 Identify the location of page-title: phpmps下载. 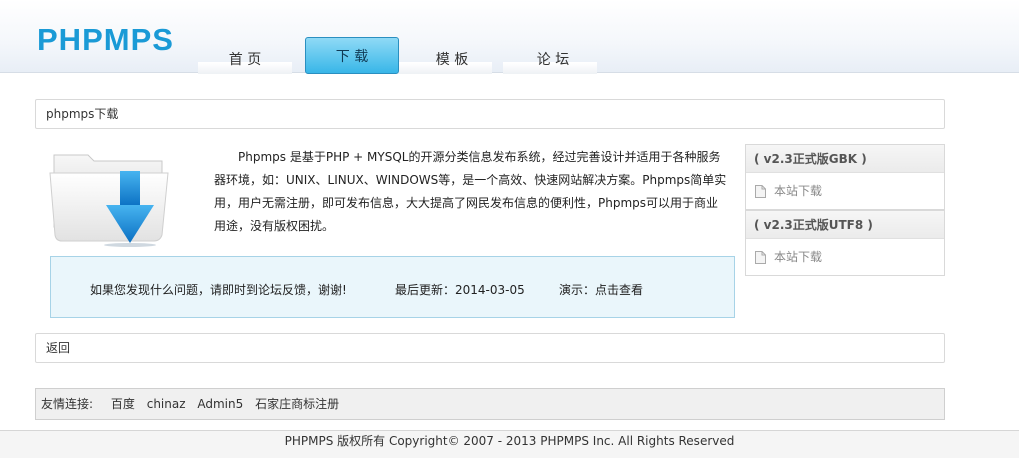
(490, 114).